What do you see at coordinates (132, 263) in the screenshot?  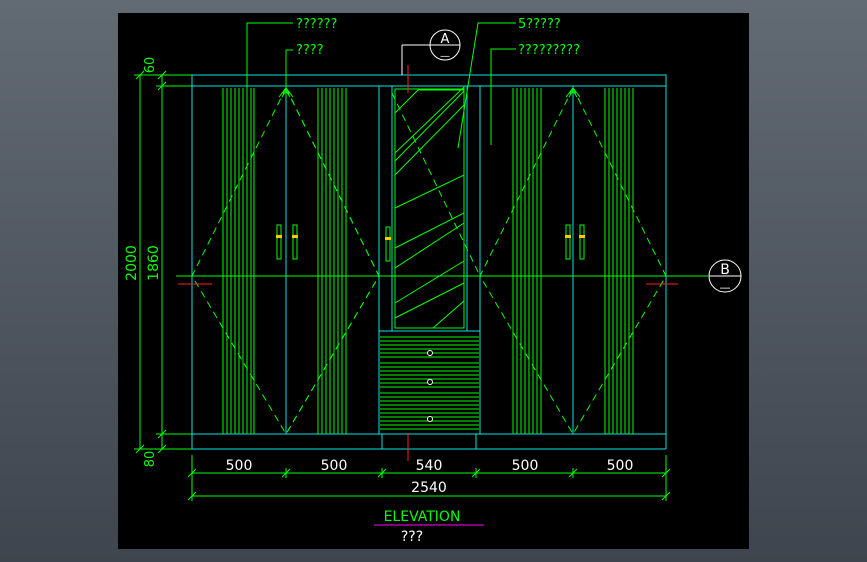 I see `dim-vertical-total: 2000` at bounding box center [132, 263].